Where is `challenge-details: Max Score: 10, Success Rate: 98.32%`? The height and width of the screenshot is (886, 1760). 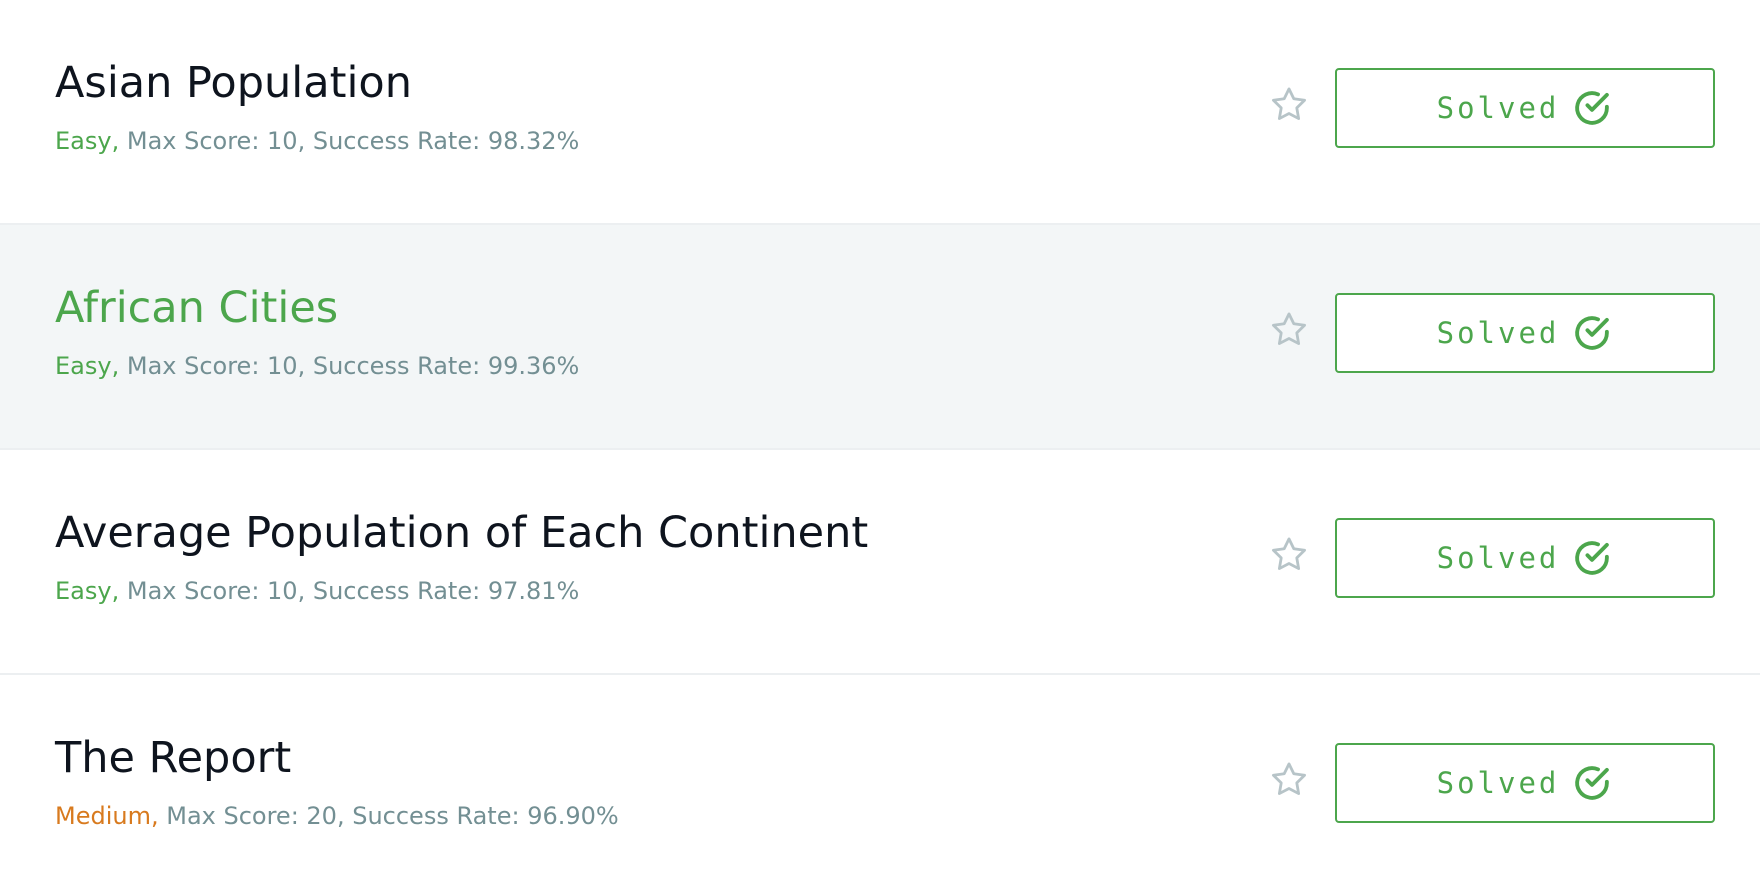 challenge-details: Max Score: 10, Success Rate: 98.32% is located at coordinates (353, 141).